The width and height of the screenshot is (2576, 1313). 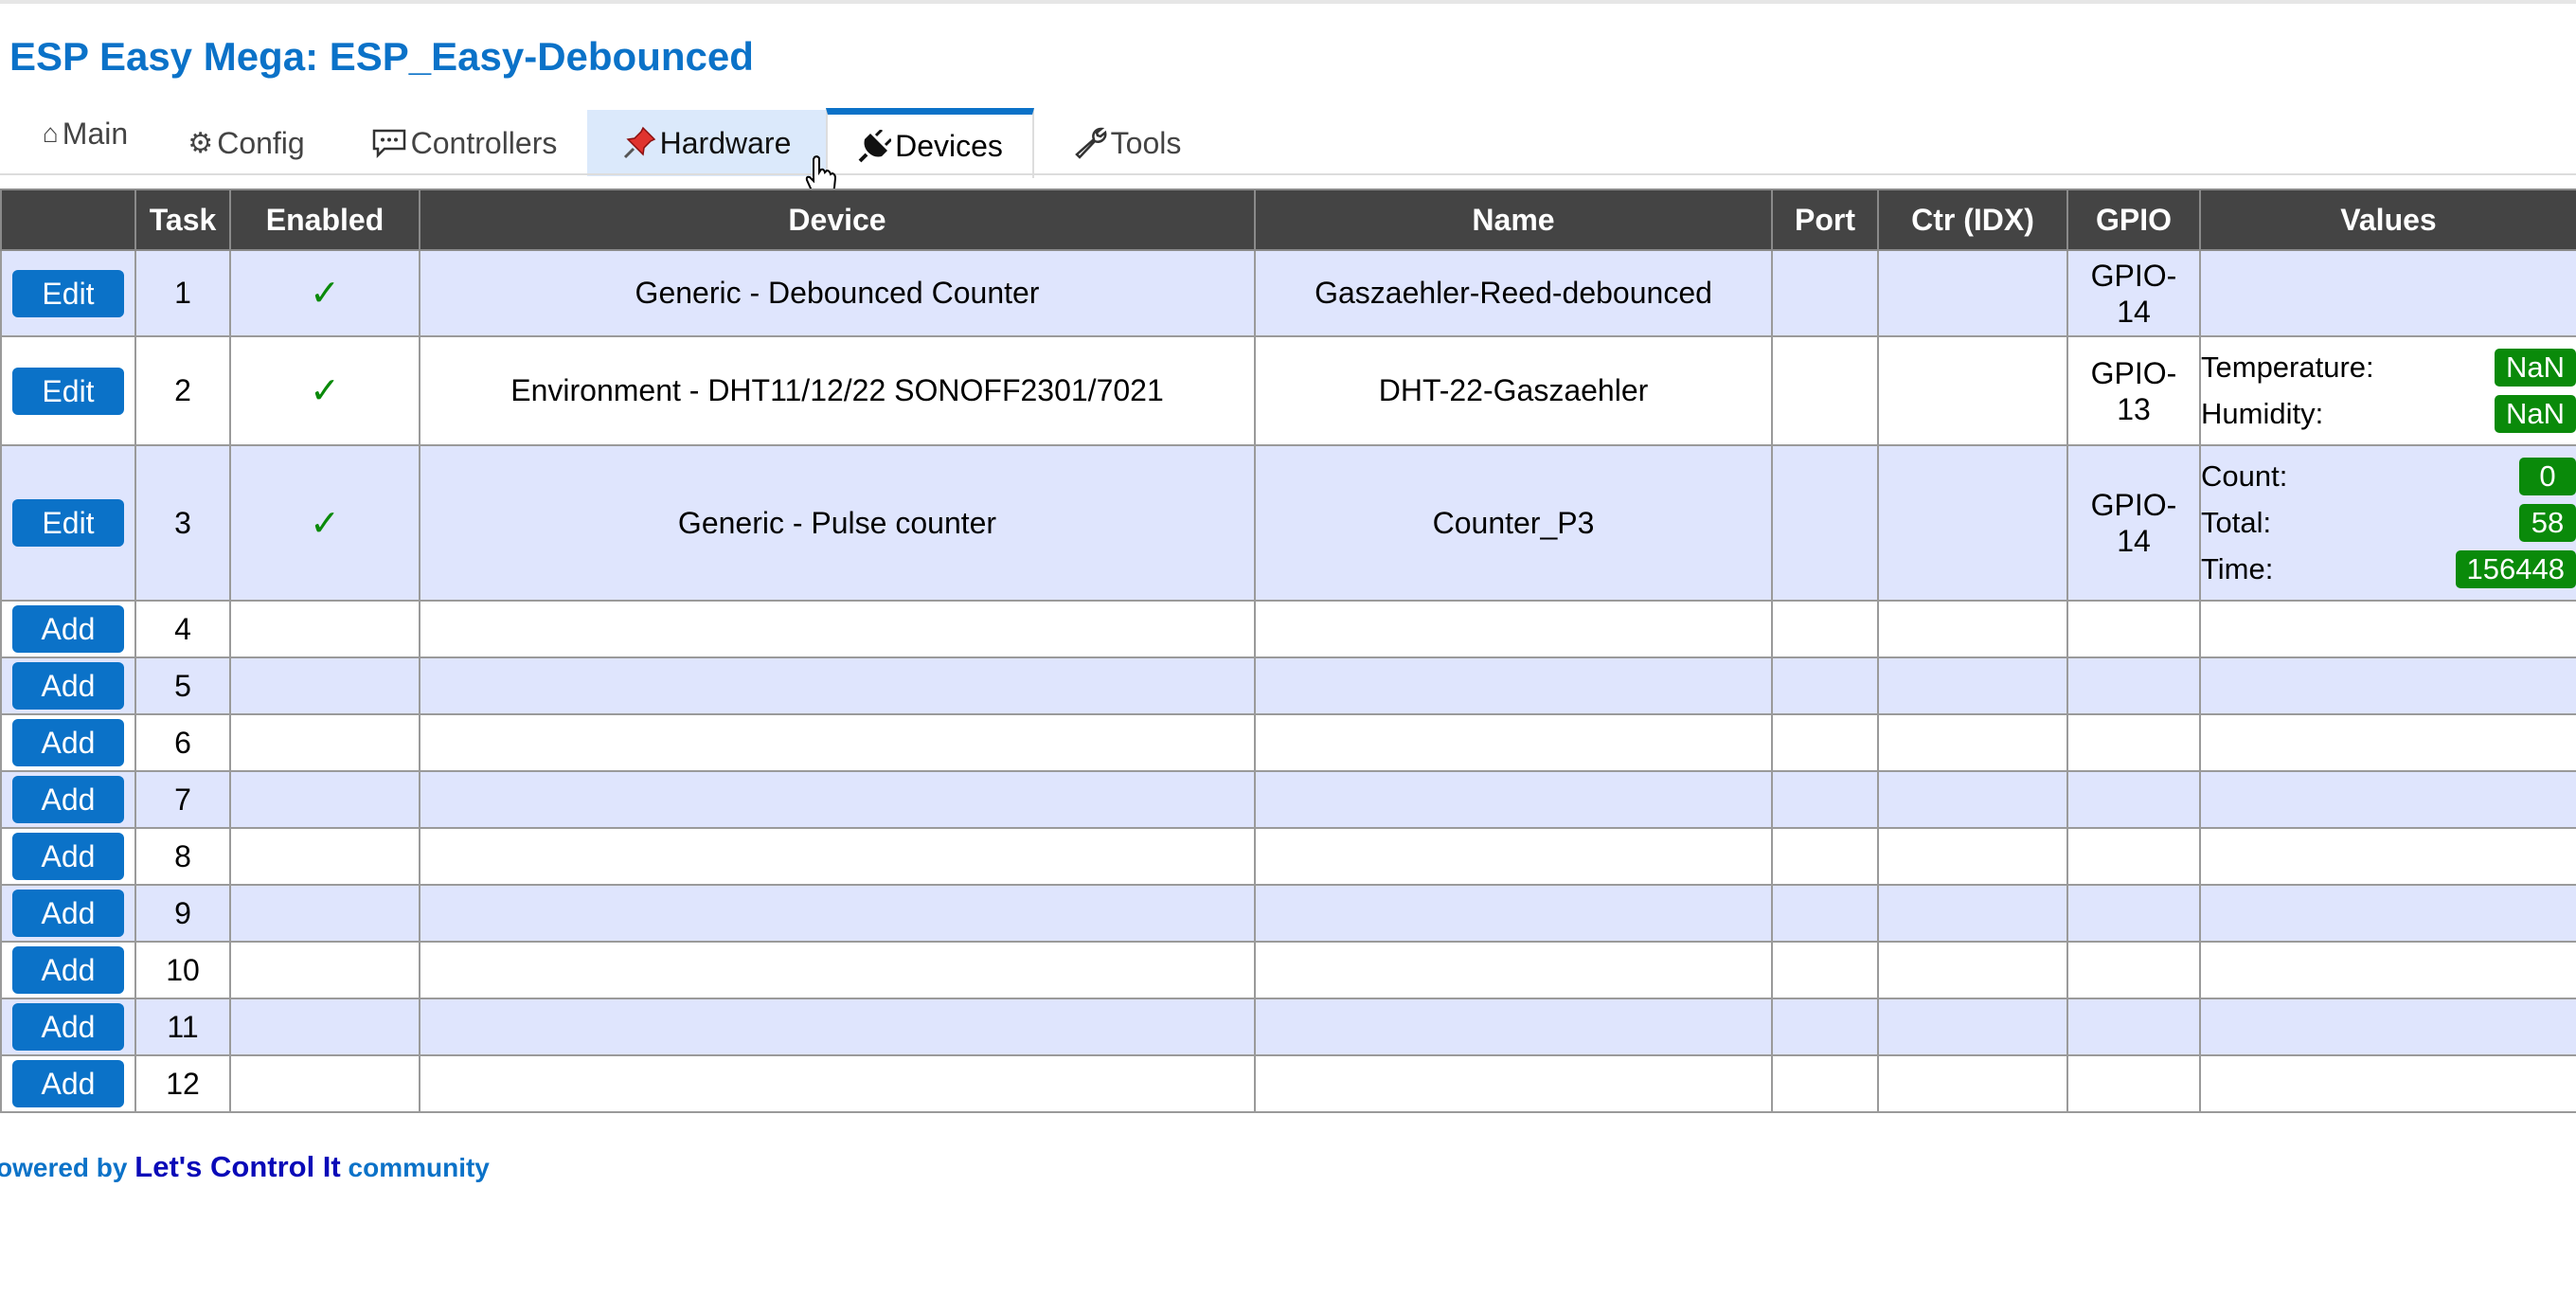 I want to click on table-row: Add 8, so click(x=1288, y=856).